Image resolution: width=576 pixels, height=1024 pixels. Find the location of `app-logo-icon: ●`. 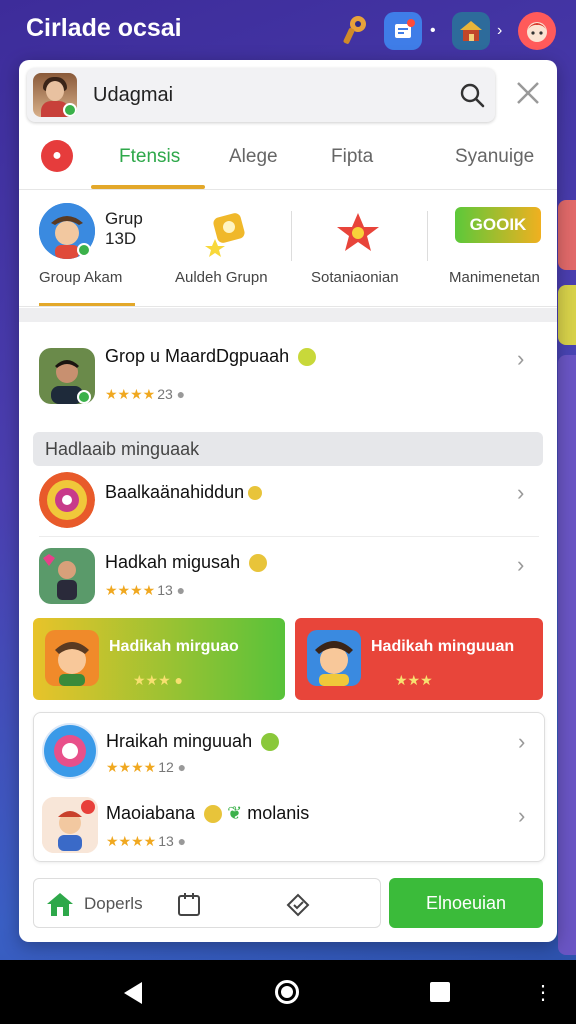

app-logo-icon: ● is located at coordinates (57, 156).